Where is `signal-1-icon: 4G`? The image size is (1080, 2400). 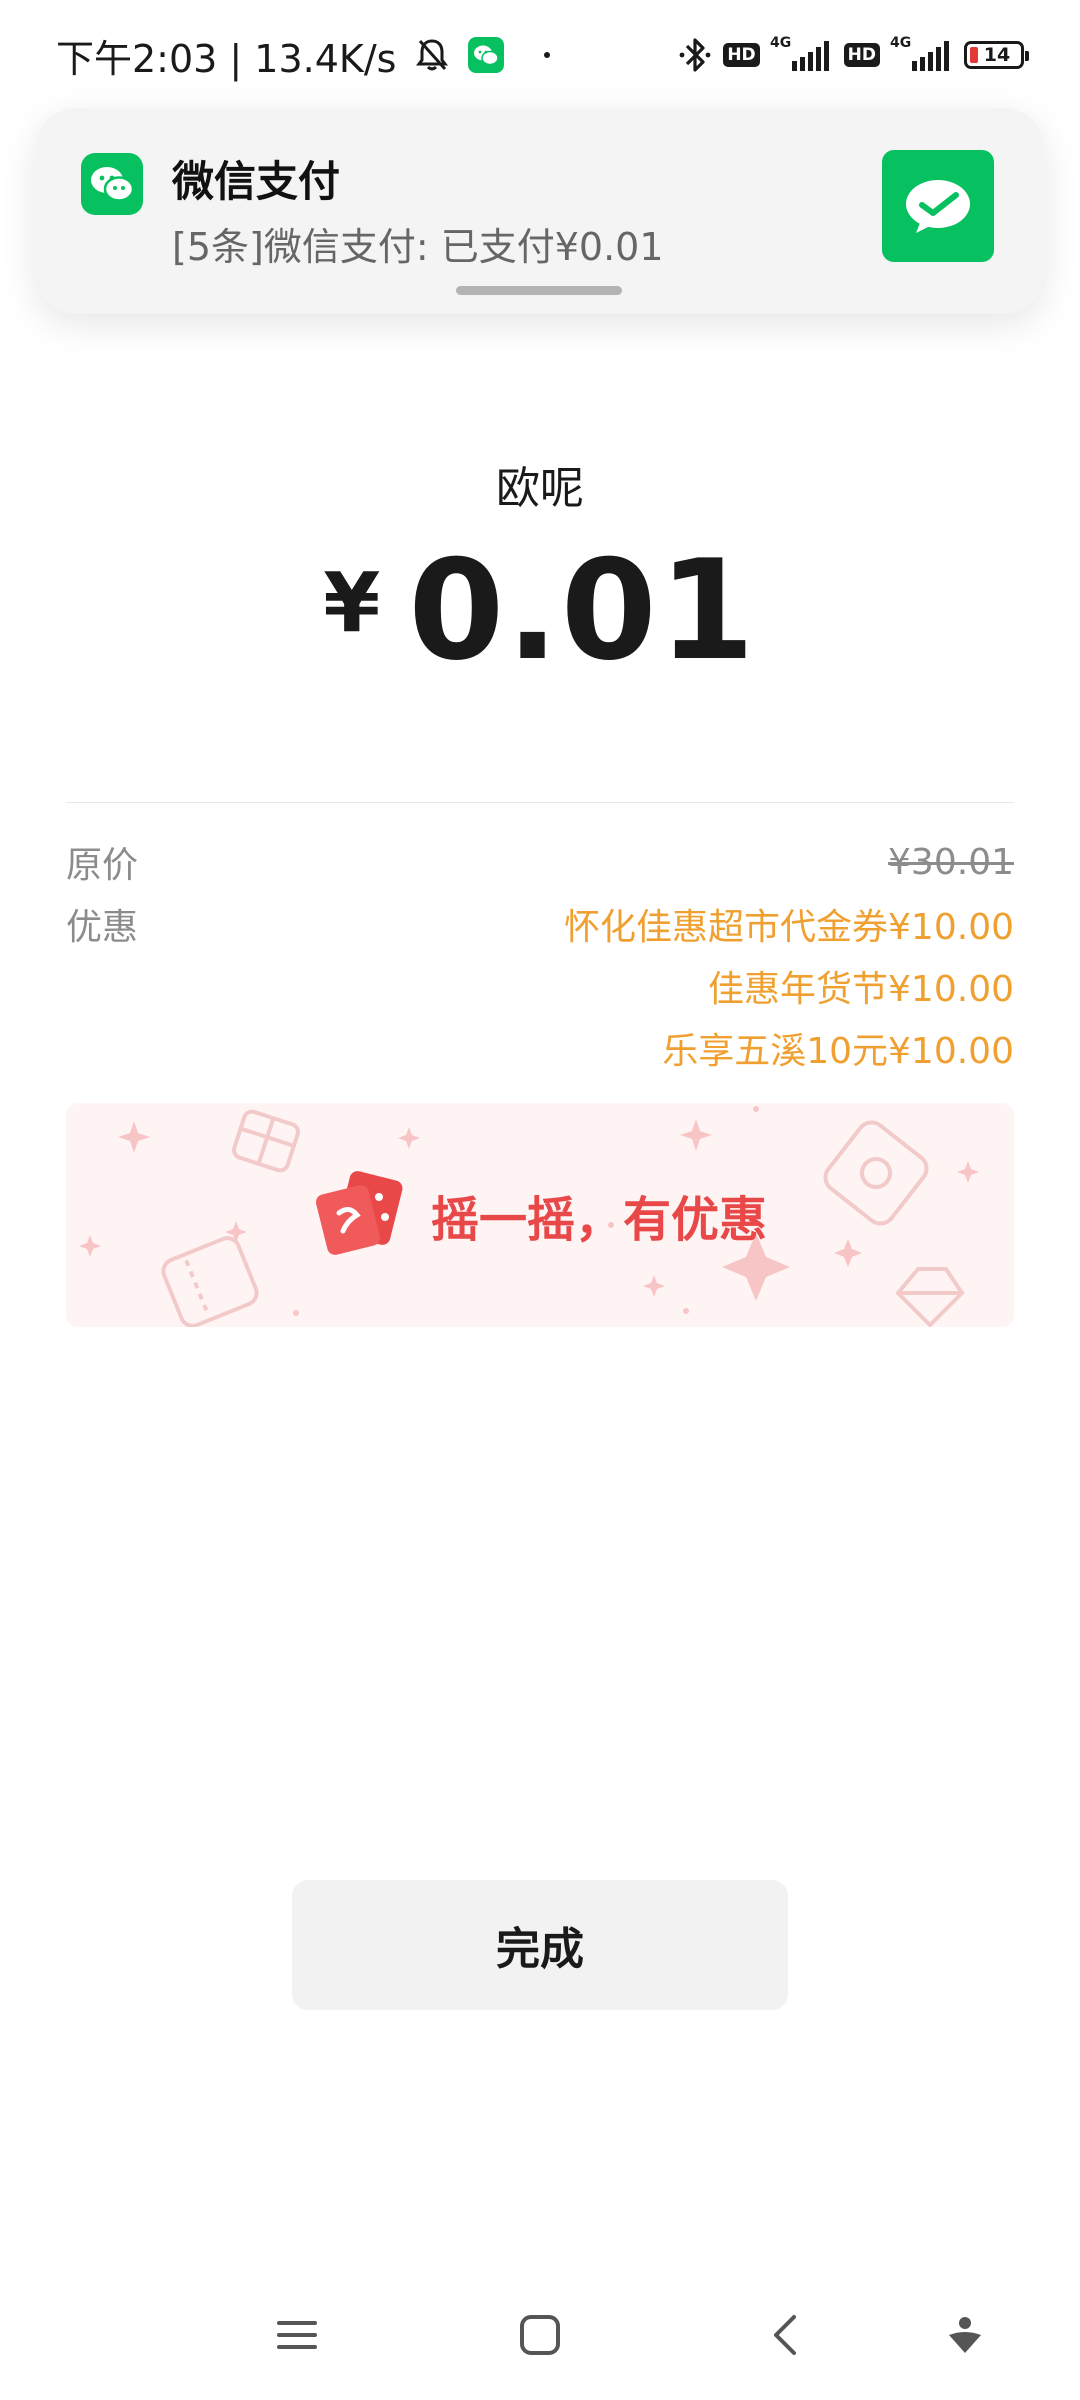
signal-1-icon: 4G is located at coordinates (802, 55).